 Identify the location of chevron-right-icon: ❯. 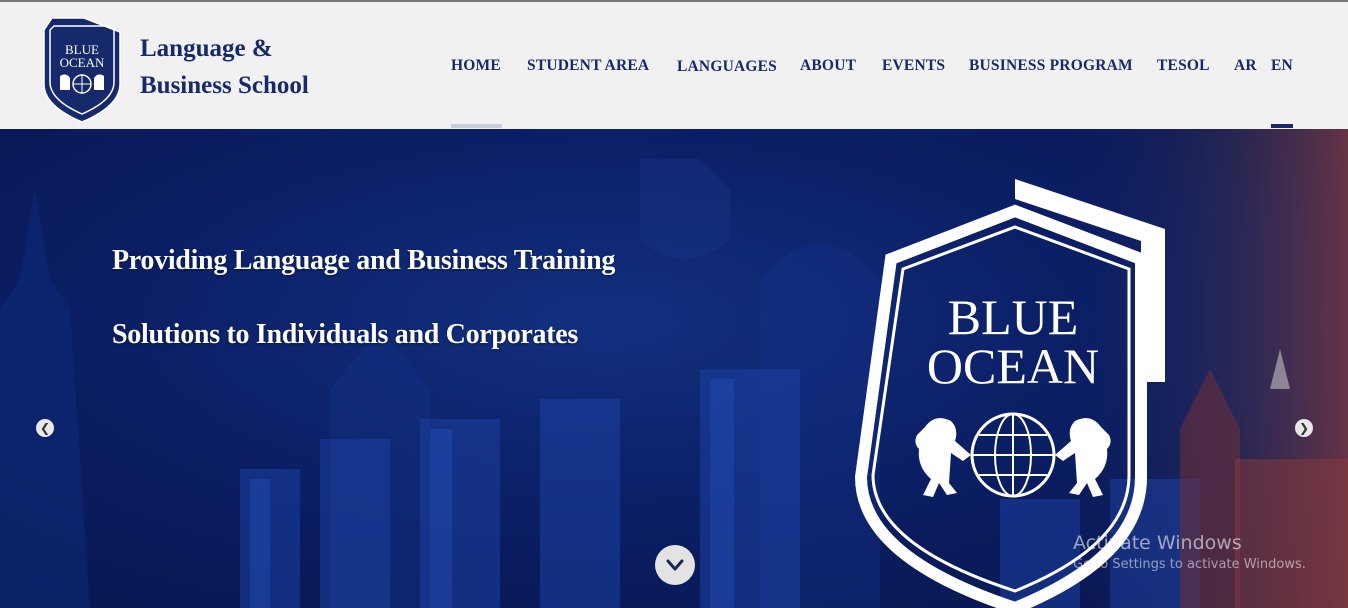
(1304, 428).